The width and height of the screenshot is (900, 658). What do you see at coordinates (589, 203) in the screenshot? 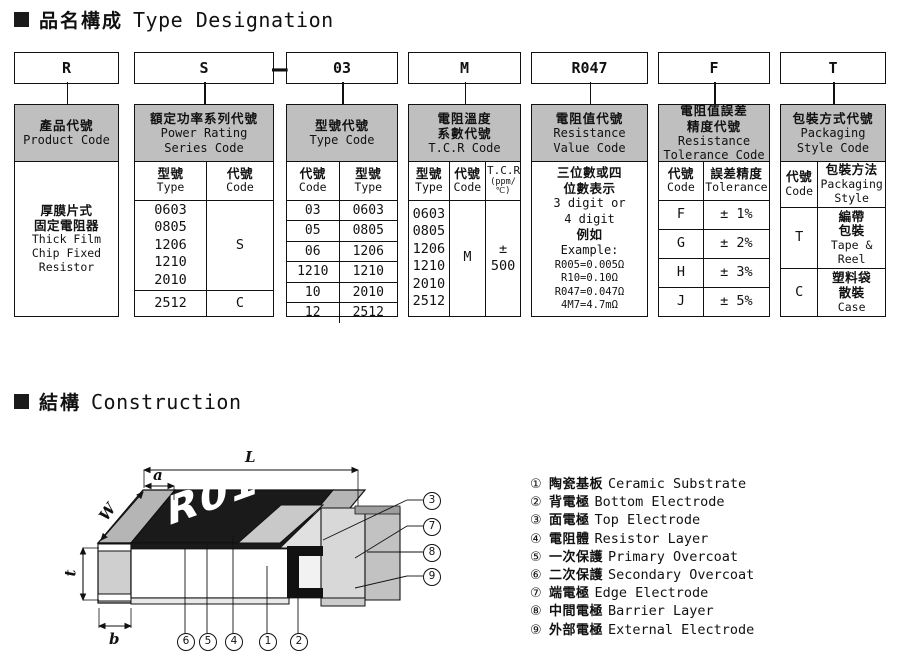
I see `res-en-1: 3 digit or` at bounding box center [589, 203].